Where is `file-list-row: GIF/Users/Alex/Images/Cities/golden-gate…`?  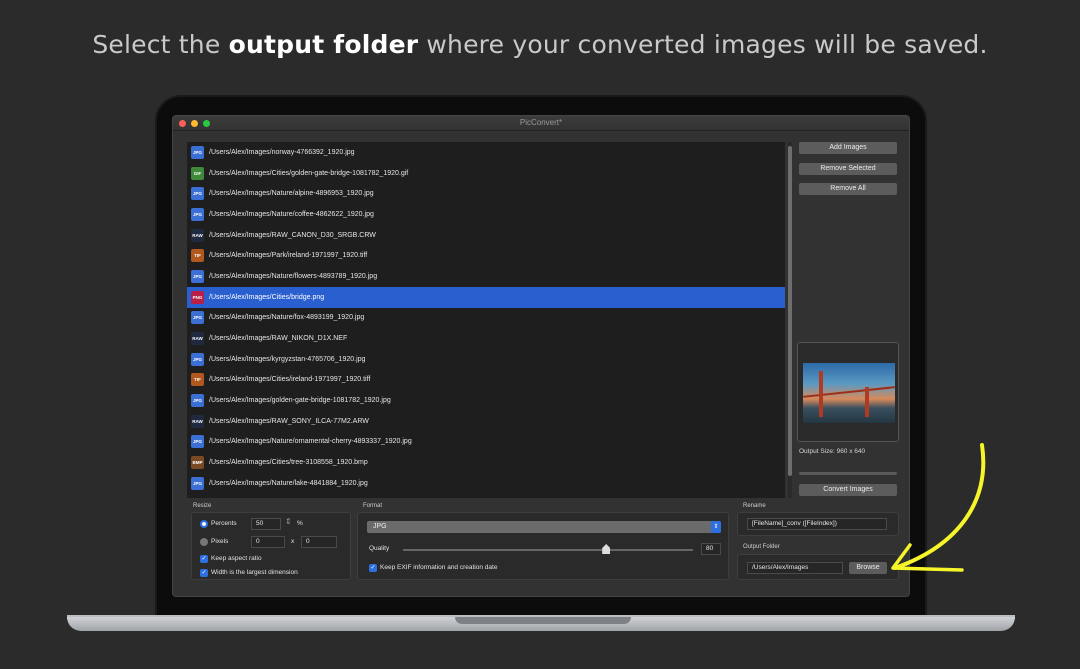
file-list-row: GIF/Users/Alex/Images/Cities/golden-gate… is located at coordinates (486, 173).